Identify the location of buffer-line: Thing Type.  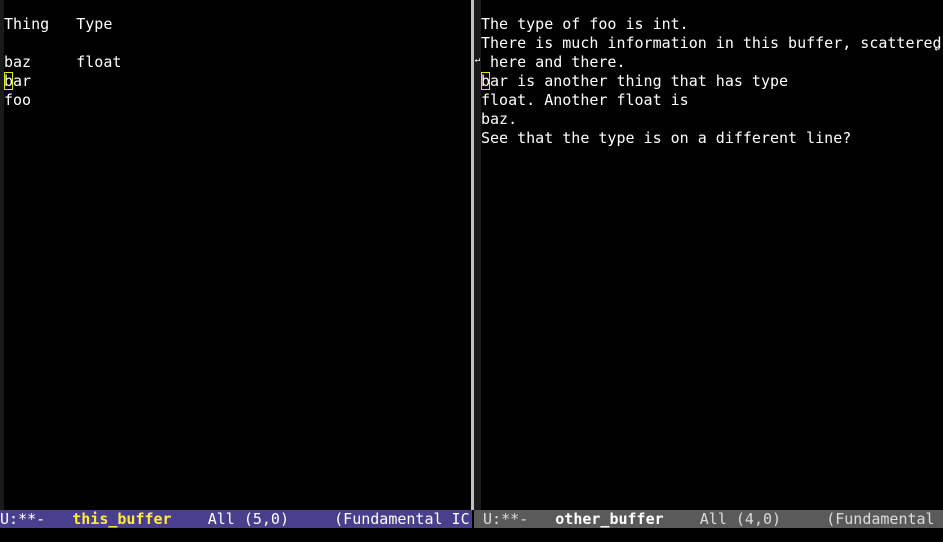
(58, 24).